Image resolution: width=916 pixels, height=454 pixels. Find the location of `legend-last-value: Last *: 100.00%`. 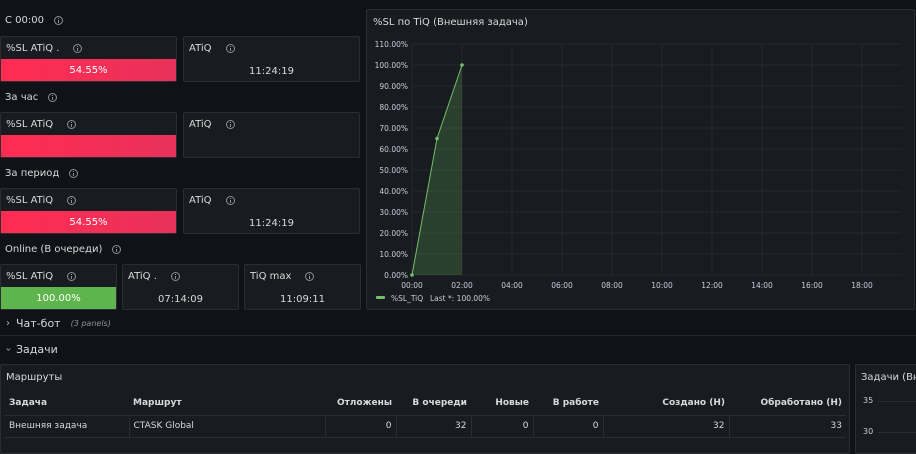

legend-last-value: Last *: 100.00% is located at coordinates (460, 298).